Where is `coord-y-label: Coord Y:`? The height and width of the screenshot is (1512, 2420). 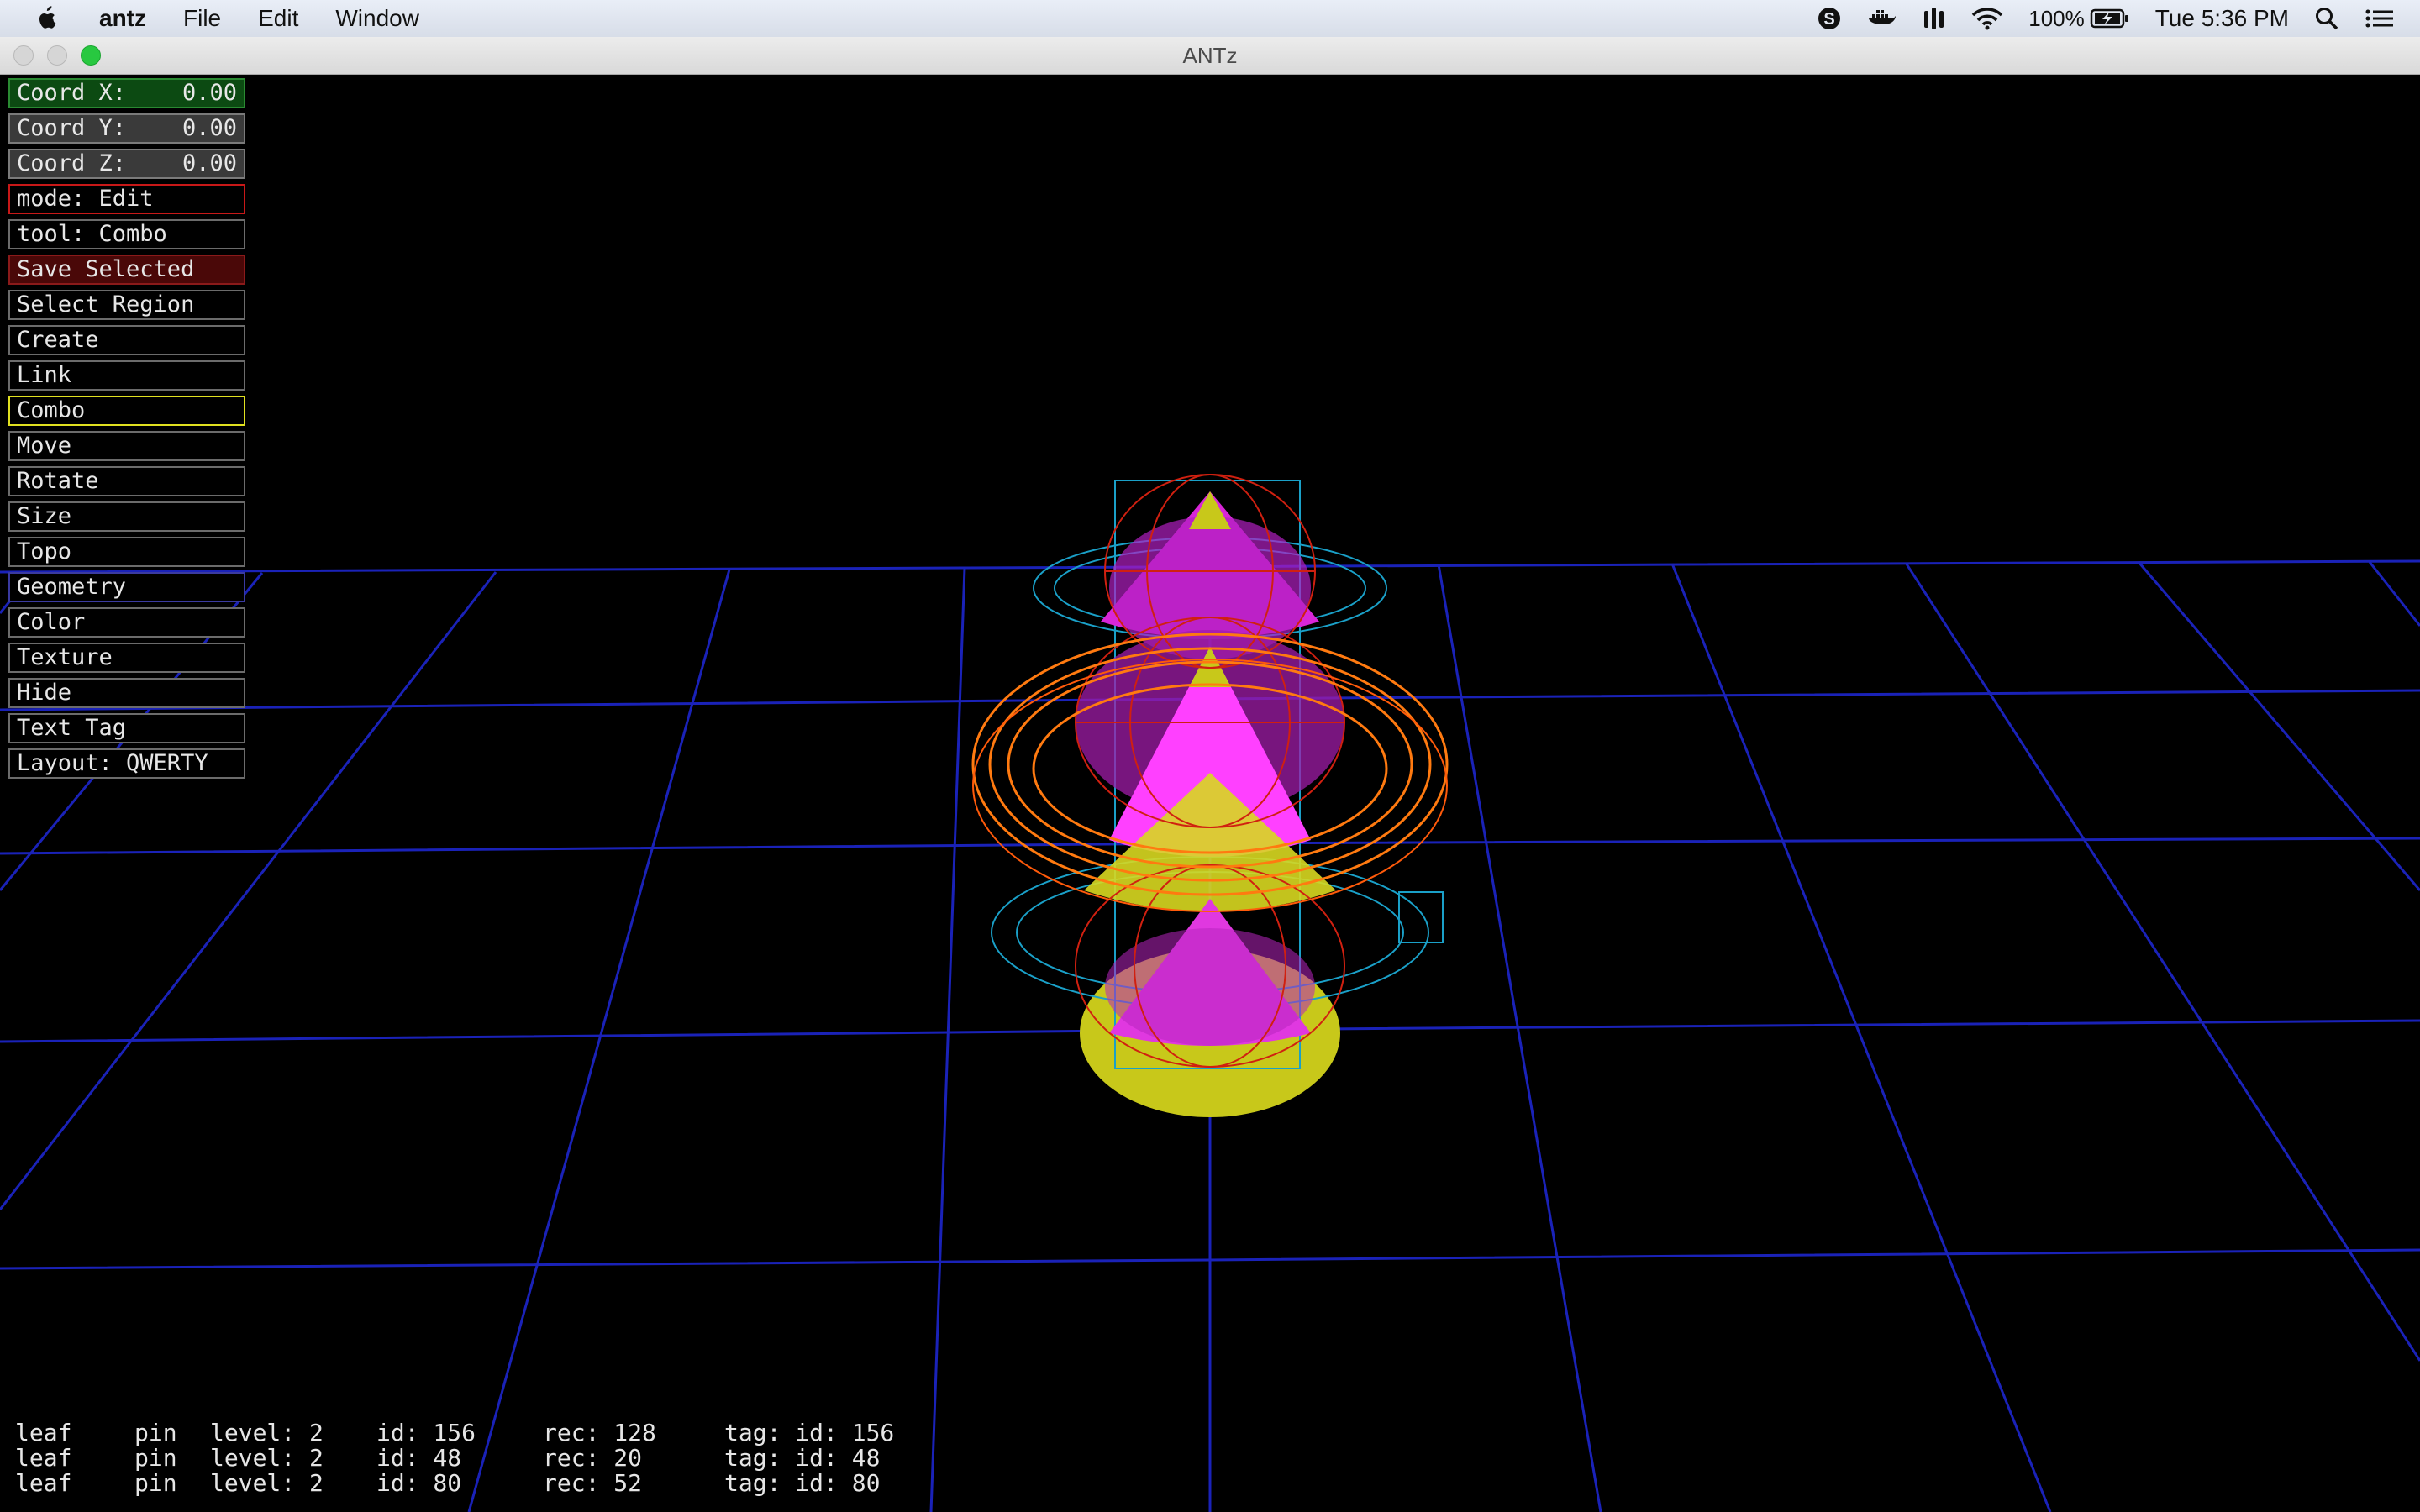
coord-y-label: Coord Y: is located at coordinates (72, 128).